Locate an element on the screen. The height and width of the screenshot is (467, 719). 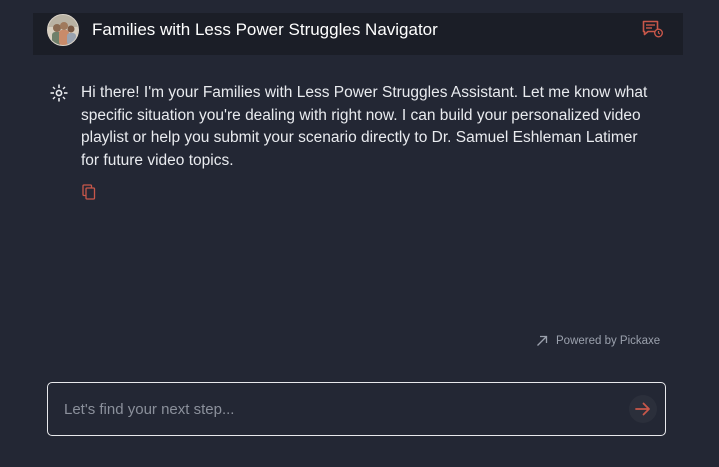
send-button is located at coordinates (643, 409).